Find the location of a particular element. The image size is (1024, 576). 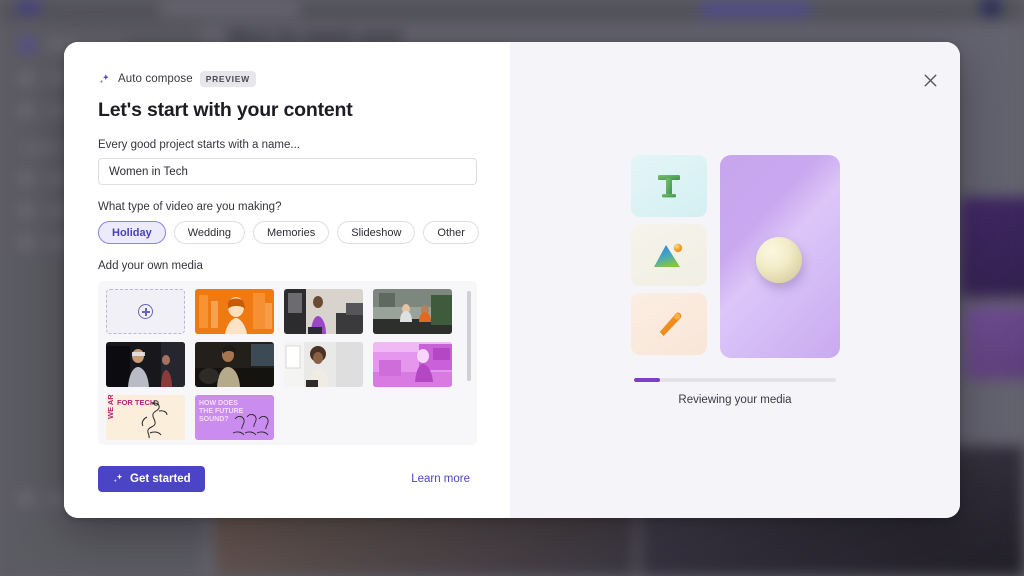

media-thumbnail: HOW DOES THE FUTURE SOUND? is located at coordinates (234, 417).